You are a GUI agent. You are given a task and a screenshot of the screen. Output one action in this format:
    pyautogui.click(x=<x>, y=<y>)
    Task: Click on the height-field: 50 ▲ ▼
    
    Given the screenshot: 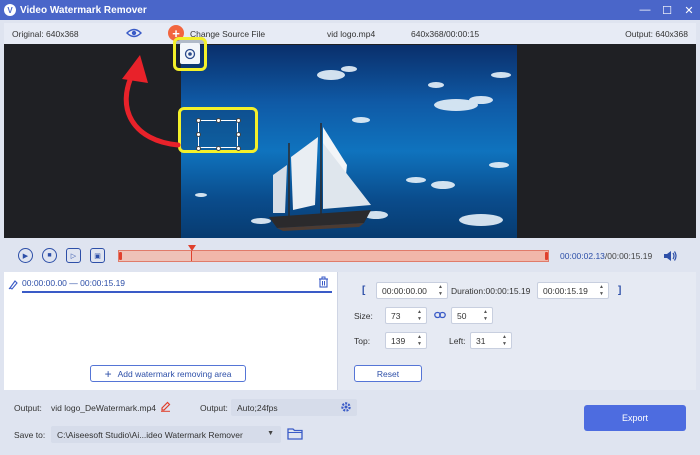 What is the action you would take?
    pyautogui.click(x=472, y=315)
    